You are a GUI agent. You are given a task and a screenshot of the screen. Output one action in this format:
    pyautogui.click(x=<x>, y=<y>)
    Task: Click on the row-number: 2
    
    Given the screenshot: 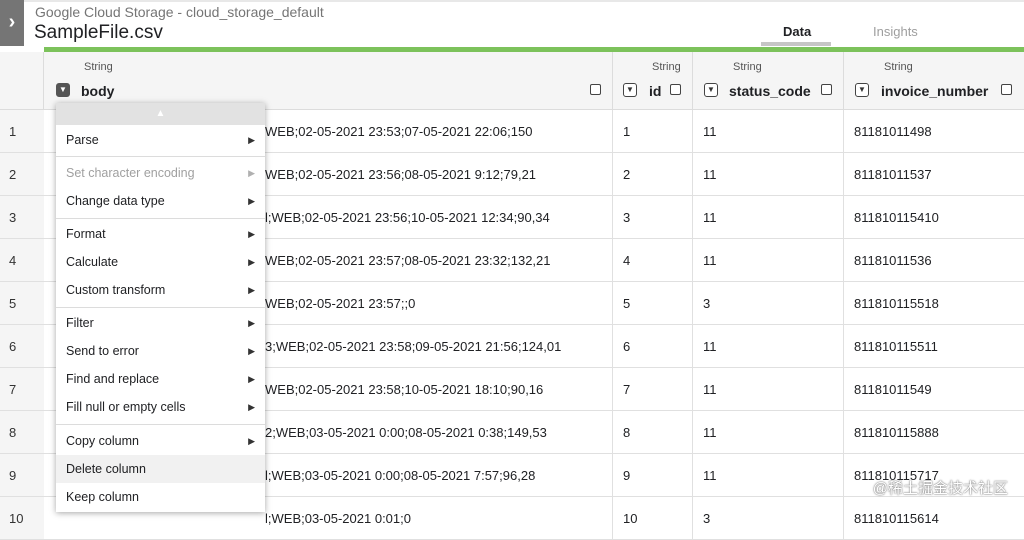 What is the action you would take?
    pyautogui.click(x=22, y=174)
    